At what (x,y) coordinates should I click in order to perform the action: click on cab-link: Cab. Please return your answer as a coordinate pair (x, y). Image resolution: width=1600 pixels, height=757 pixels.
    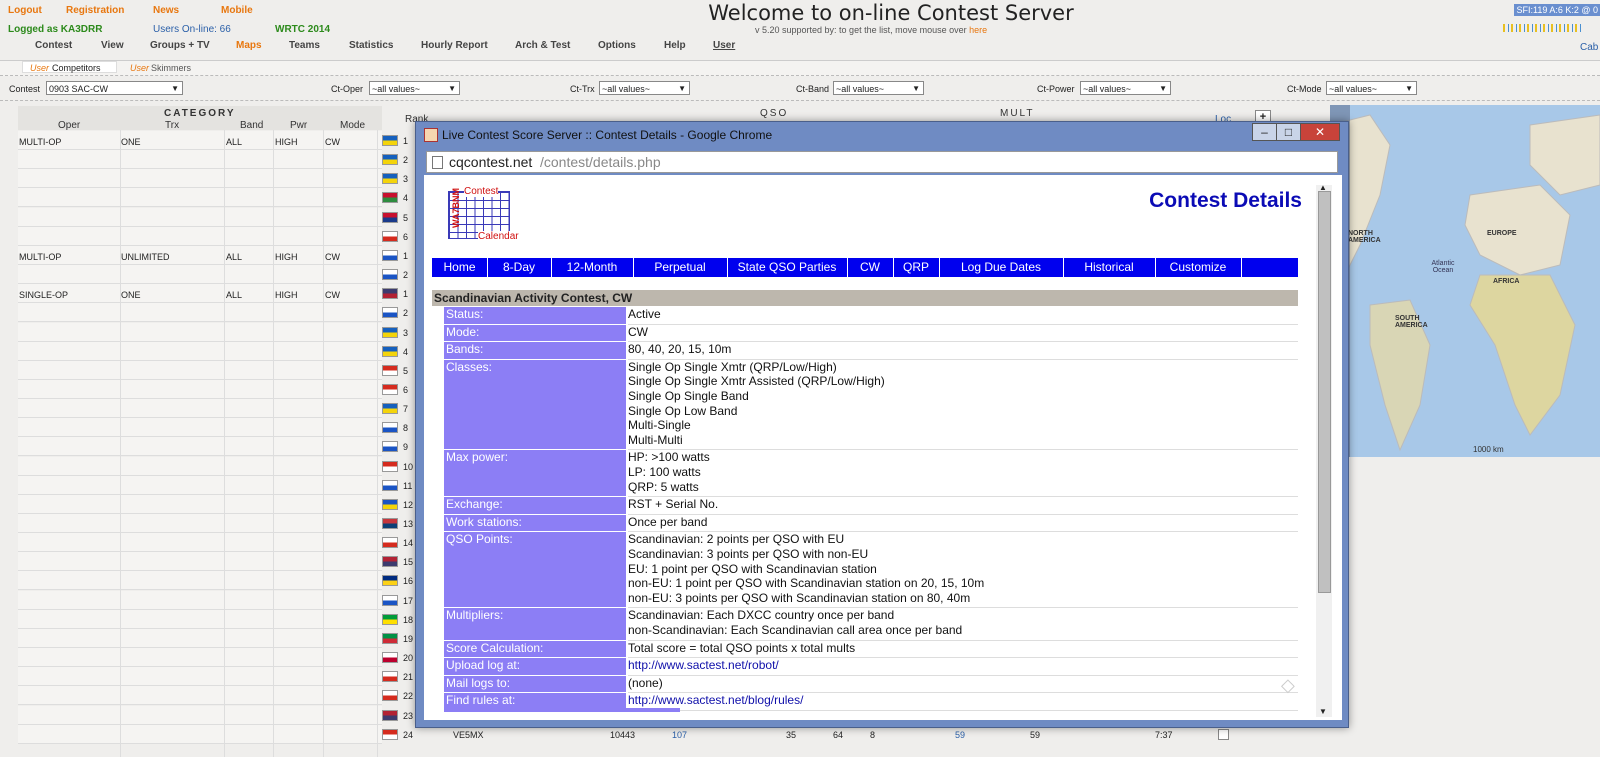
    Looking at the image, I should click on (1589, 47).